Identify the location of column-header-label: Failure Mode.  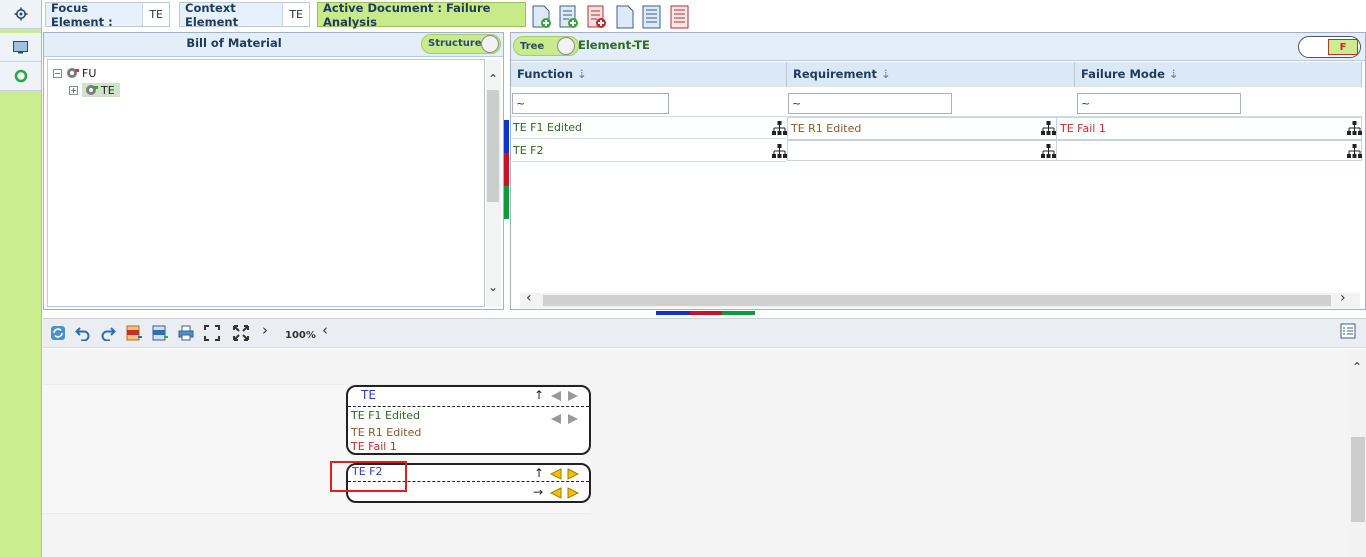
(1123, 74).